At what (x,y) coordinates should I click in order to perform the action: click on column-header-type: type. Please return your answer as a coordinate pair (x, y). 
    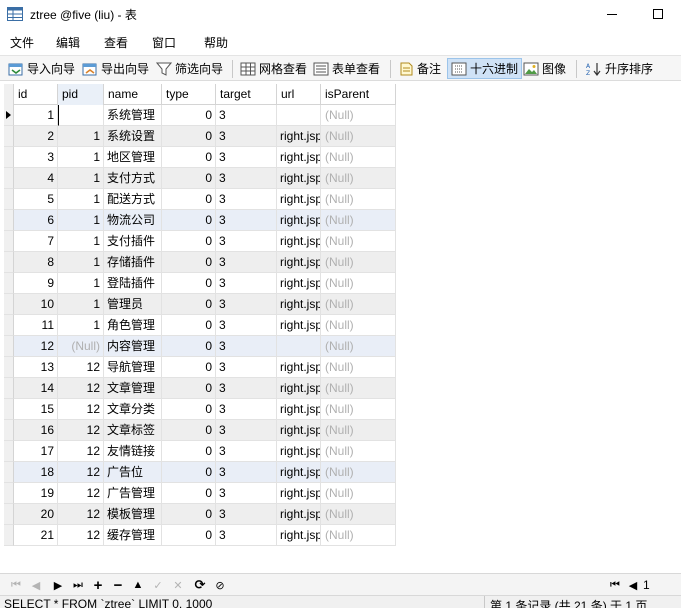
    Looking at the image, I should click on (189, 94).